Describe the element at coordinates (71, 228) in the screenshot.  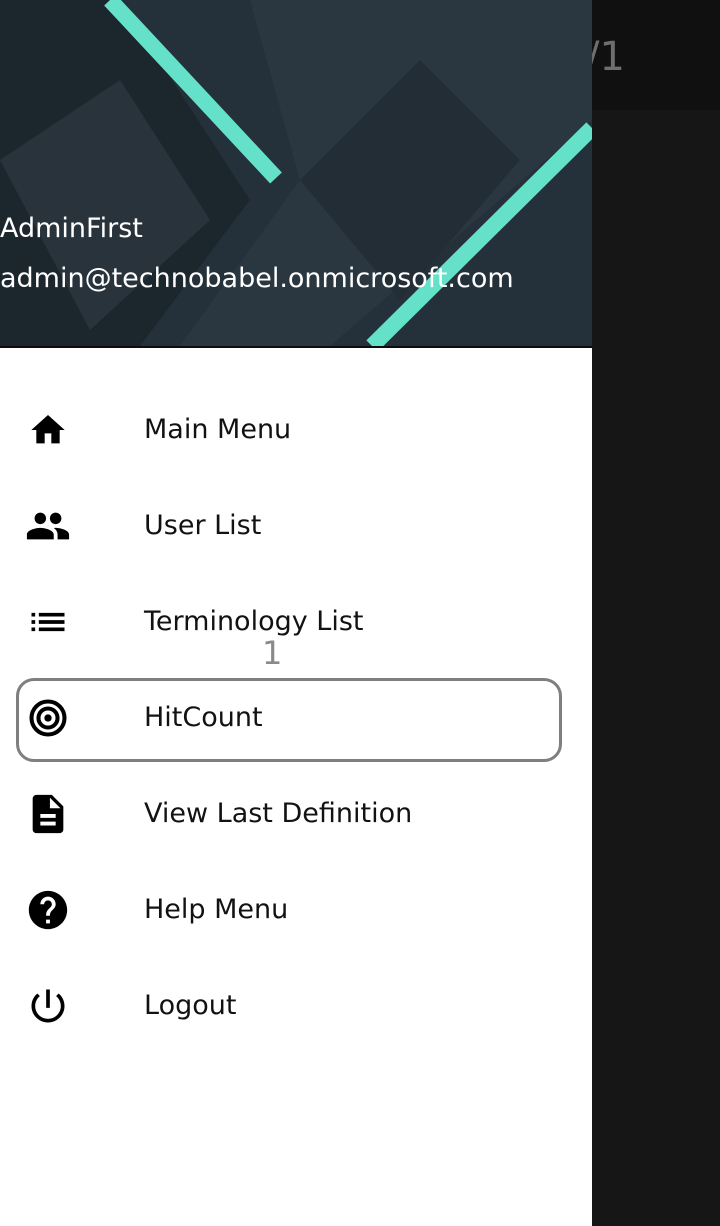
I see `user-name: AdminFirst` at that location.